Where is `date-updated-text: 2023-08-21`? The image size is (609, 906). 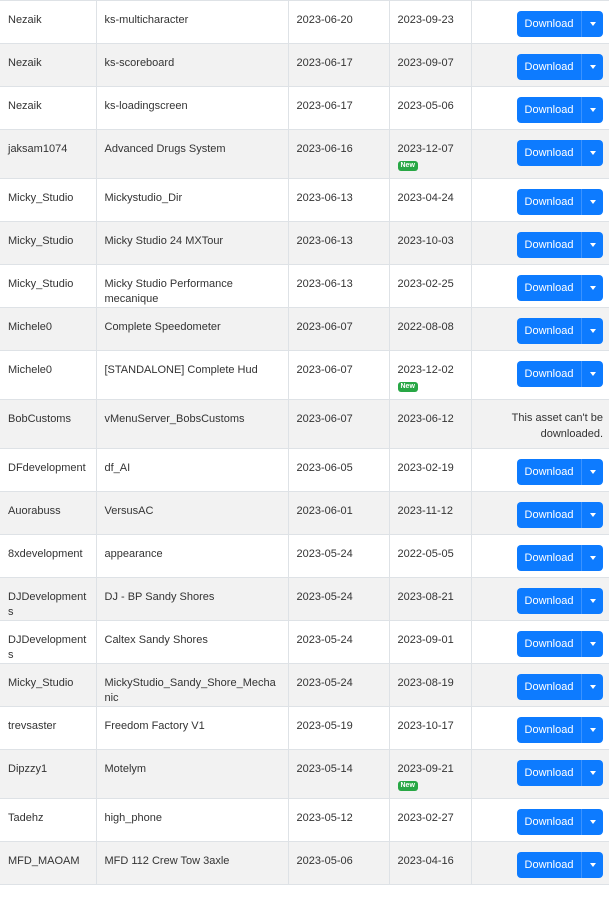 date-updated-text: 2023-08-21 is located at coordinates (425, 597).